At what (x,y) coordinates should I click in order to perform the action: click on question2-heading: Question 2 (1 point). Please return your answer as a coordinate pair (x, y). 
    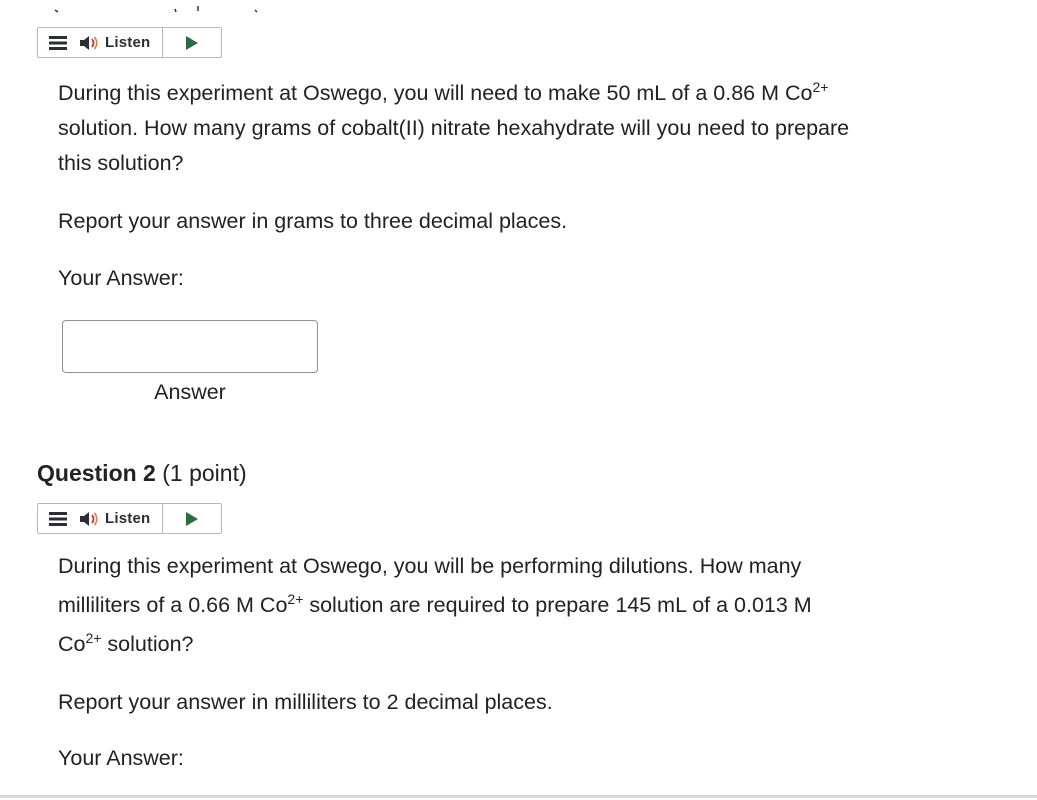
    Looking at the image, I should click on (142, 473).